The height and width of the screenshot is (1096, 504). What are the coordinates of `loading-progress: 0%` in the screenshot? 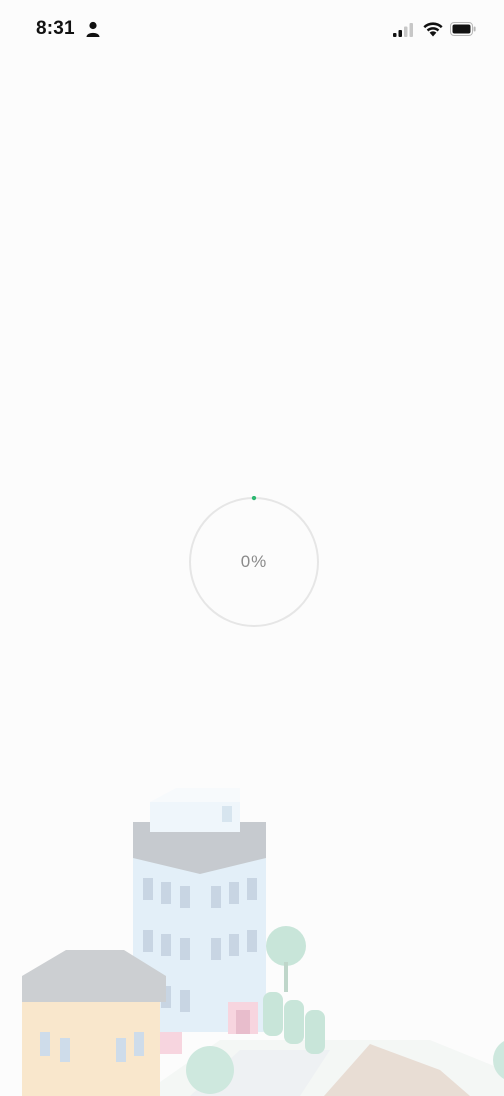 It's located at (254, 562).